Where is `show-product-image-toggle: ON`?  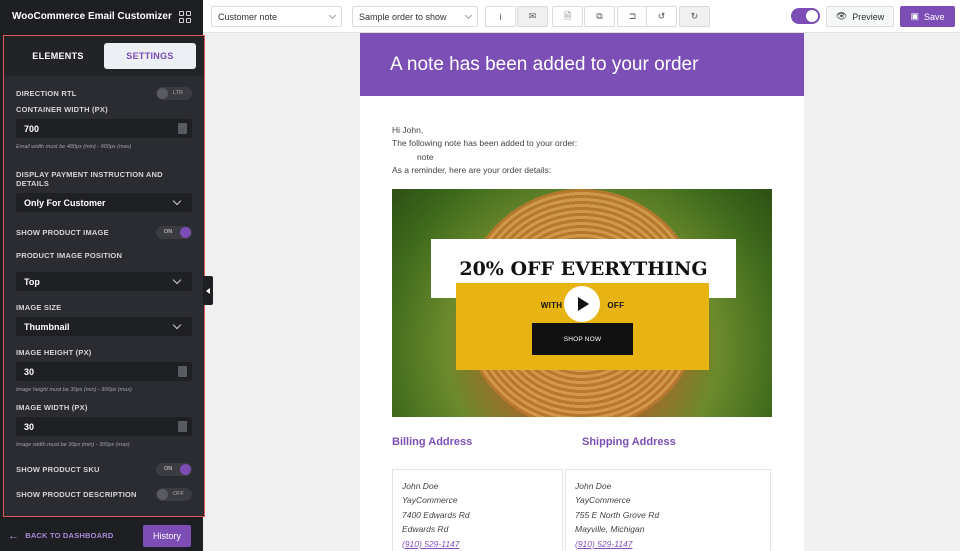 show-product-image-toggle: ON is located at coordinates (174, 232).